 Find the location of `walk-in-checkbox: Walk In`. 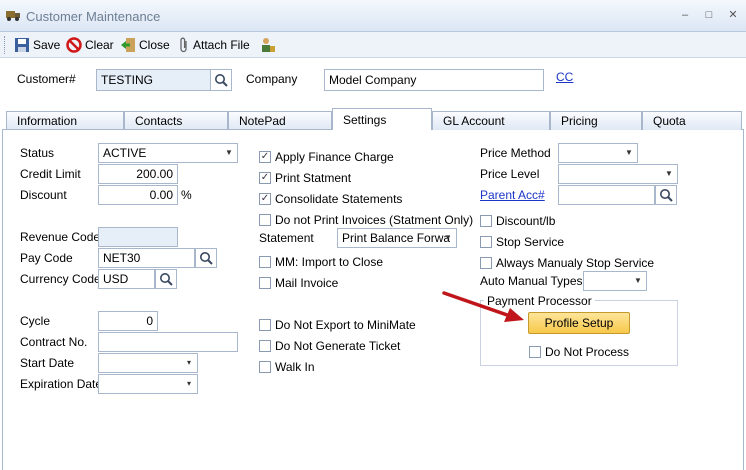

walk-in-checkbox: Walk In is located at coordinates (287, 367).